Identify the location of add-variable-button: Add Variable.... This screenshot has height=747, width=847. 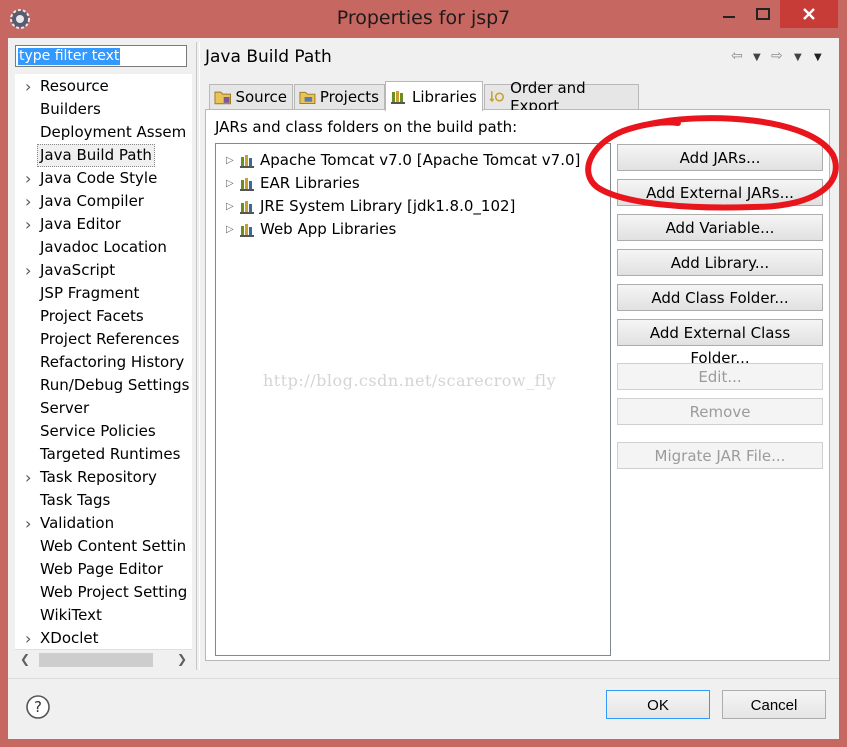
(720, 227).